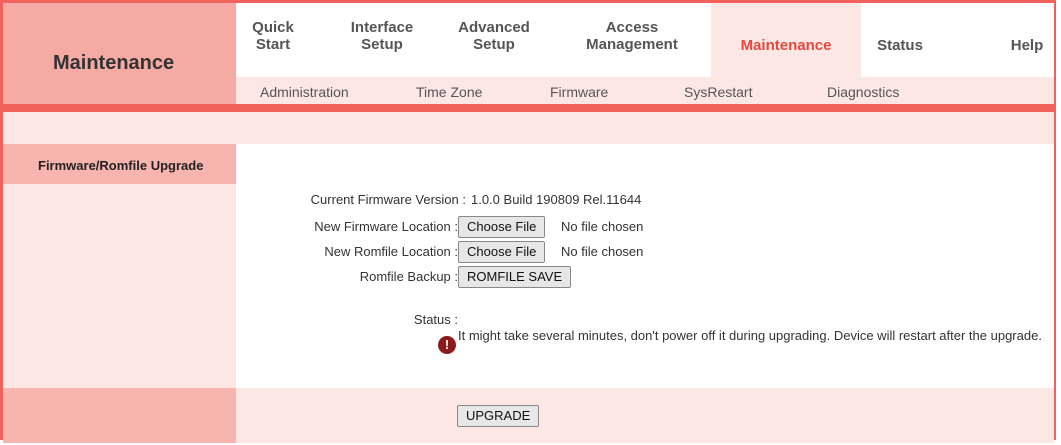 The image size is (1061, 445). Describe the element at coordinates (304, 92) in the screenshot. I see `subnav-administration: Administration` at that location.